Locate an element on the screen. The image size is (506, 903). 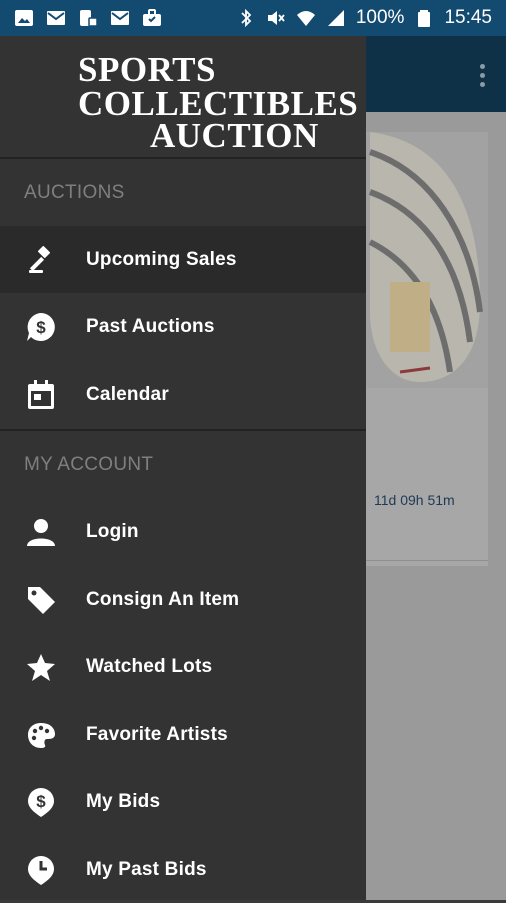
clock-pin-icon is located at coordinates (41, 870).